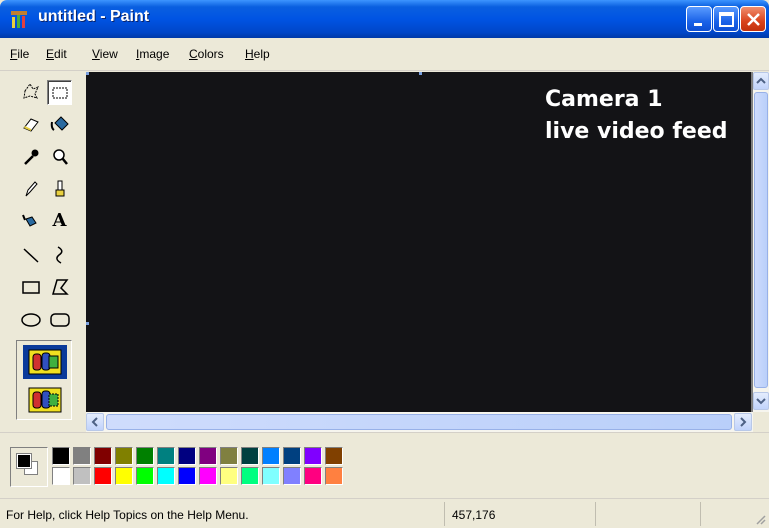 The image size is (769, 528). I want to click on scroll-up-button, so click(761, 81).